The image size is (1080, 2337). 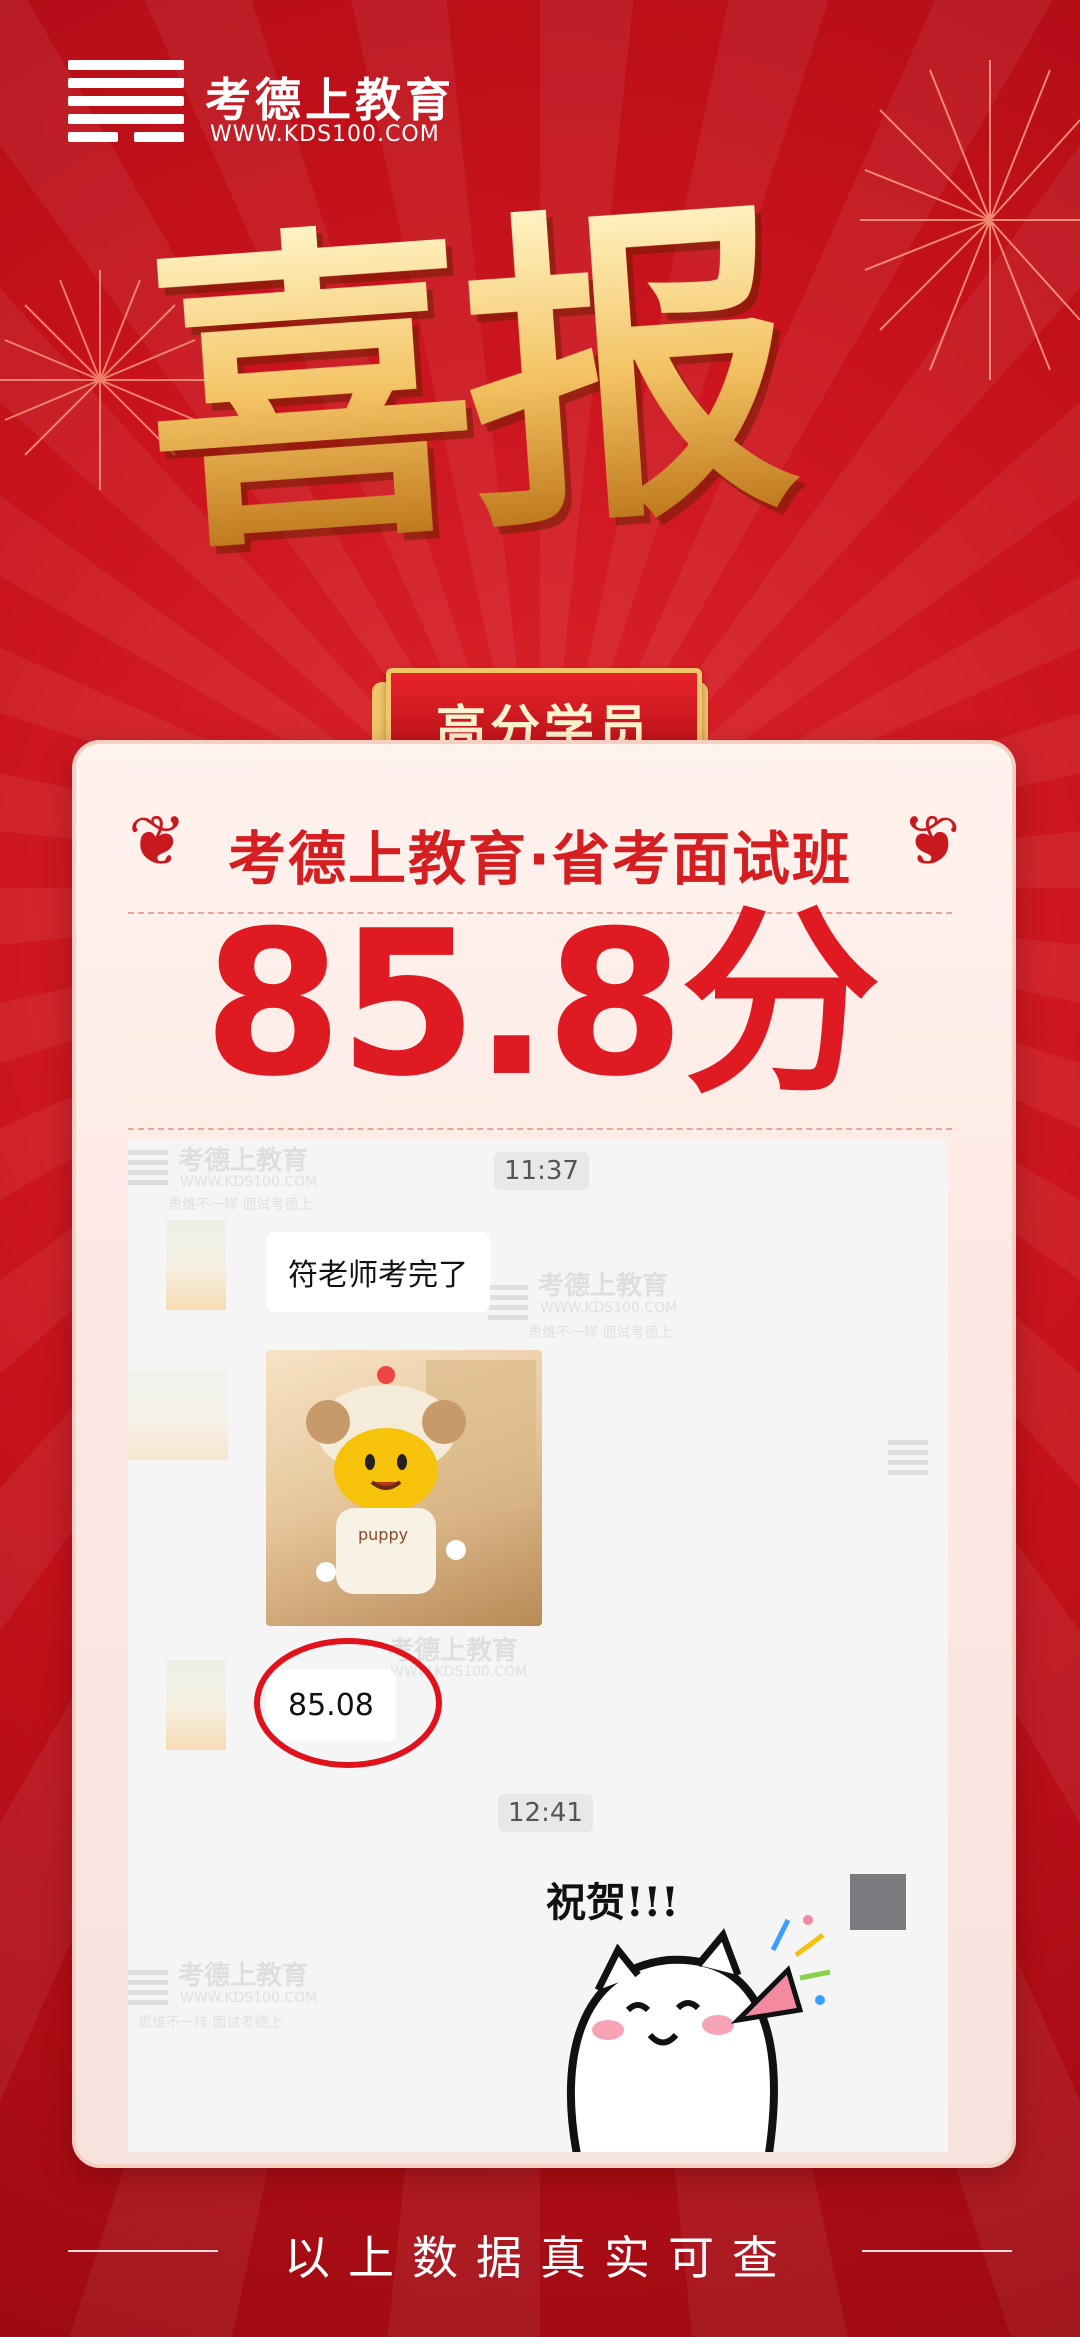 I want to click on course-subtitle: 考德上教育·省考面试班, so click(x=540, y=859).